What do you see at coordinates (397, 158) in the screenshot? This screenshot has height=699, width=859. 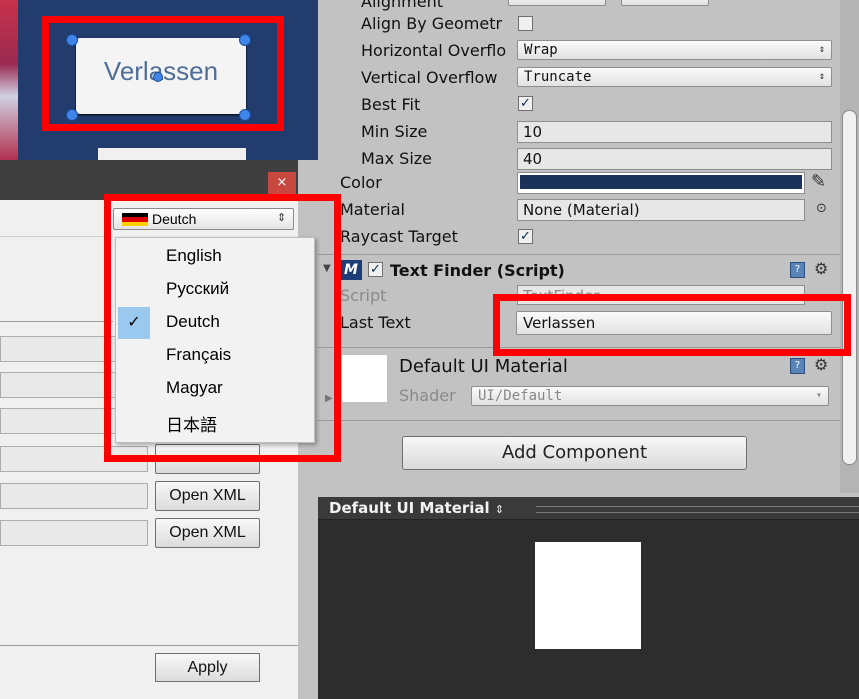 I see `max-size-label: Max Size` at bounding box center [397, 158].